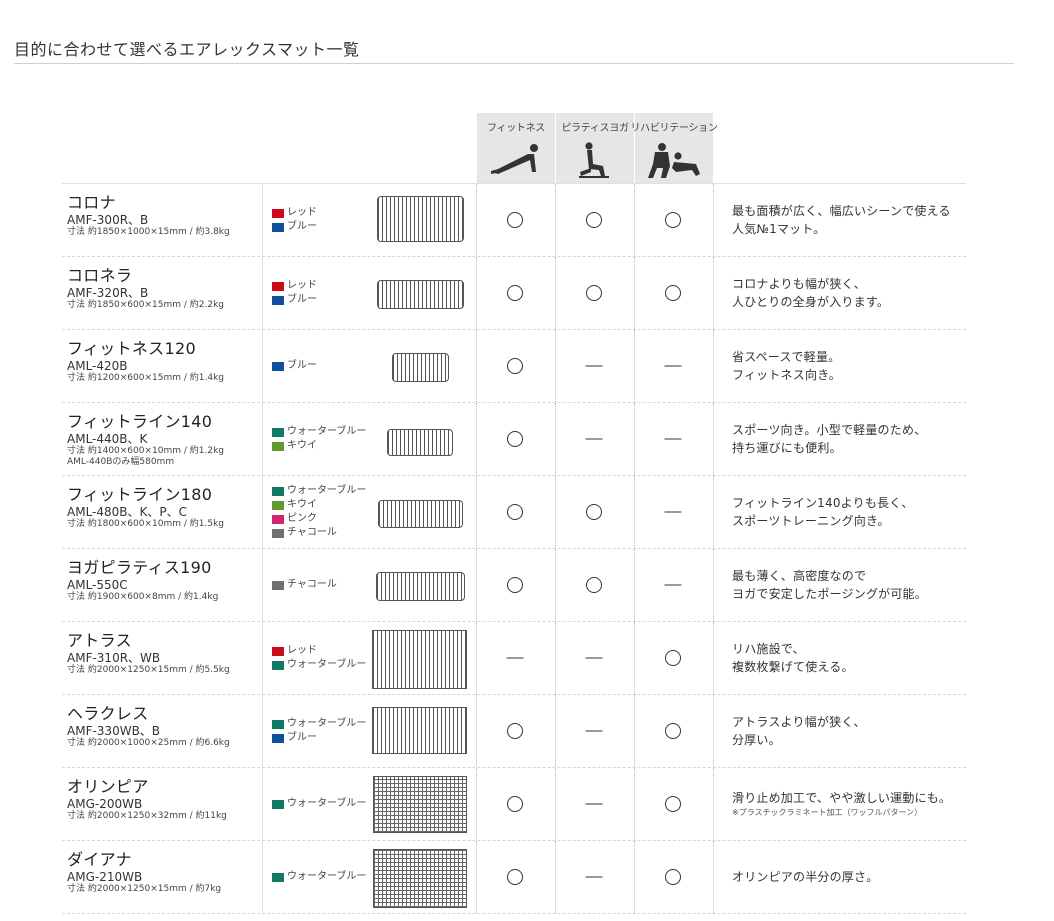  What do you see at coordinates (811, 302) in the screenshot?
I see `description-line: 人ひとりの全身が入ります。` at bounding box center [811, 302].